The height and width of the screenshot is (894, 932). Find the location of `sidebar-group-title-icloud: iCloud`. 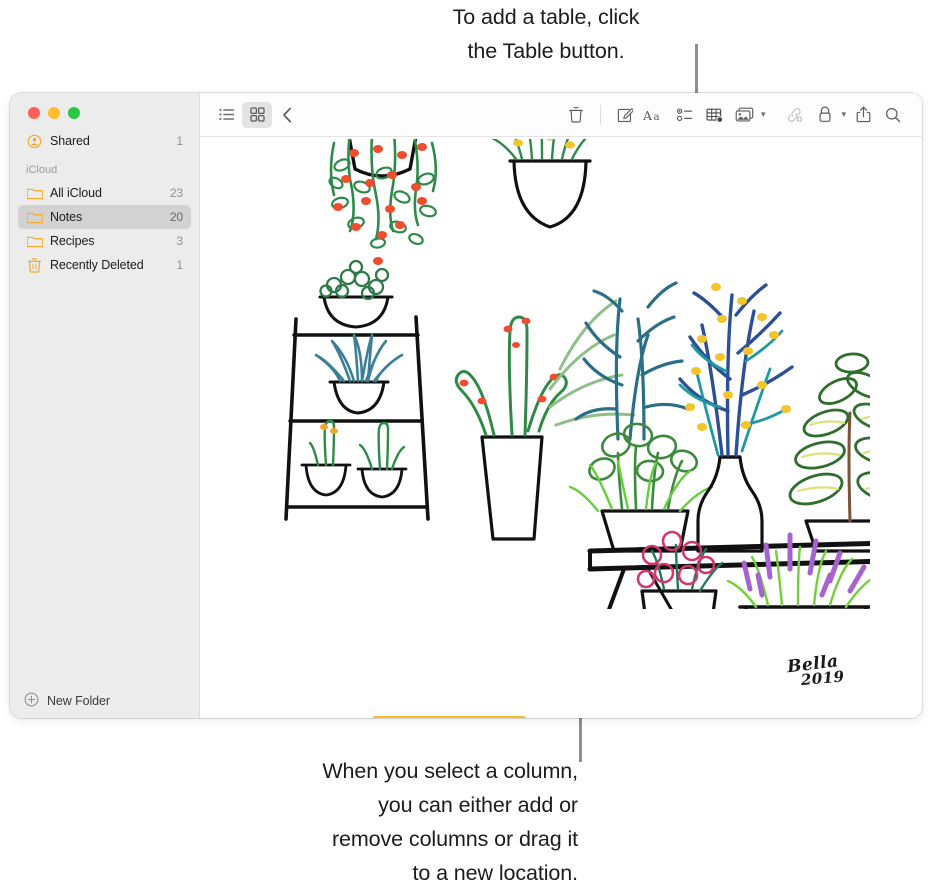

sidebar-group-title-icloud: iCloud is located at coordinates (42, 170).